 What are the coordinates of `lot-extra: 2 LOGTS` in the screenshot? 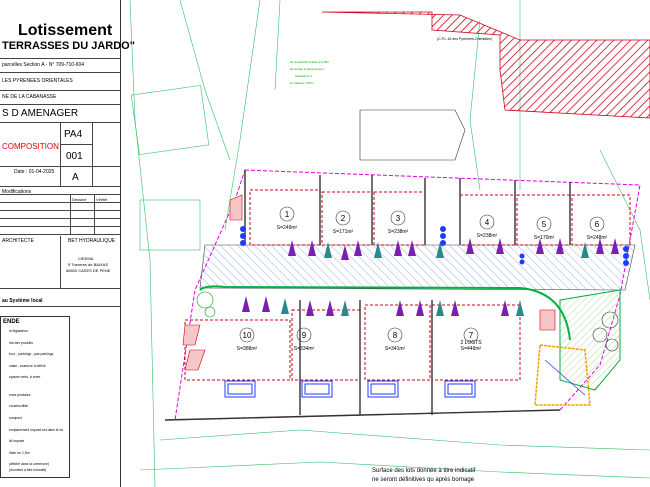 It's located at (471, 343).